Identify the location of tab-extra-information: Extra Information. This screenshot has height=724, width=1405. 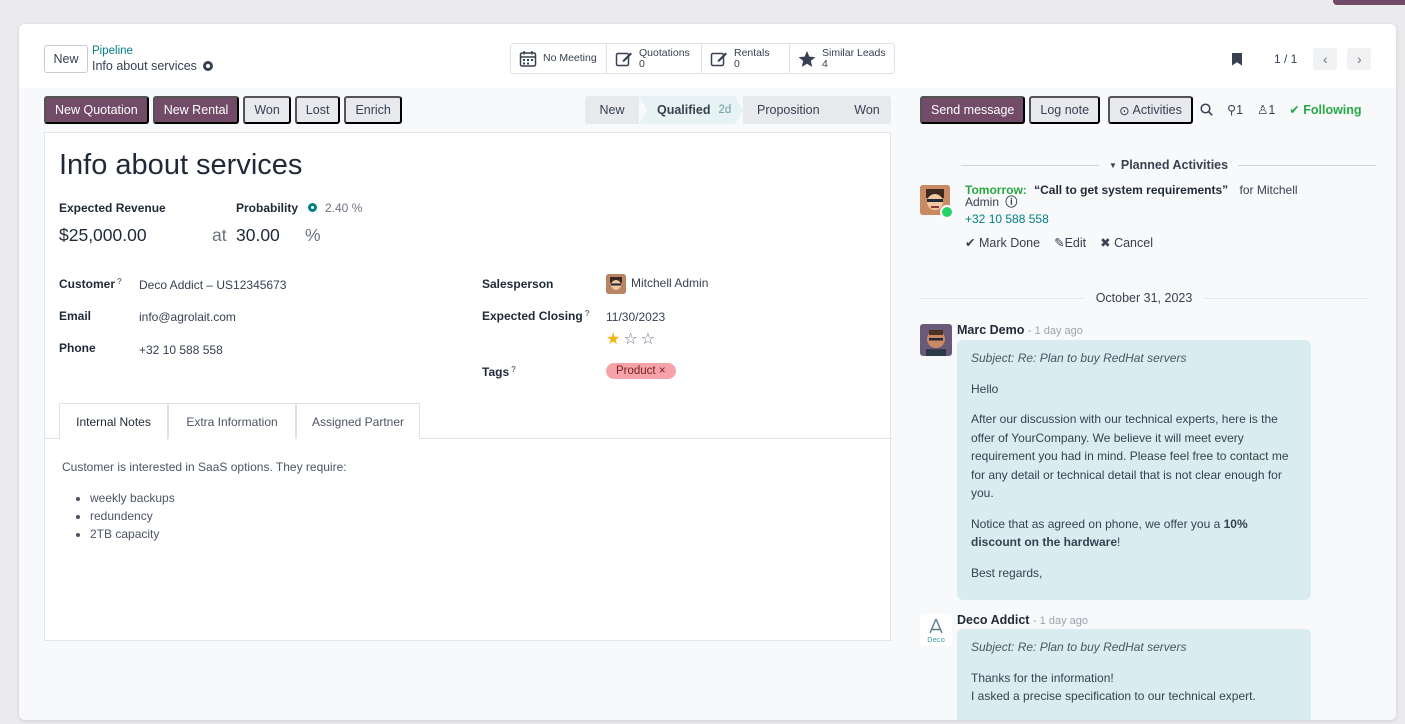
(232, 421).